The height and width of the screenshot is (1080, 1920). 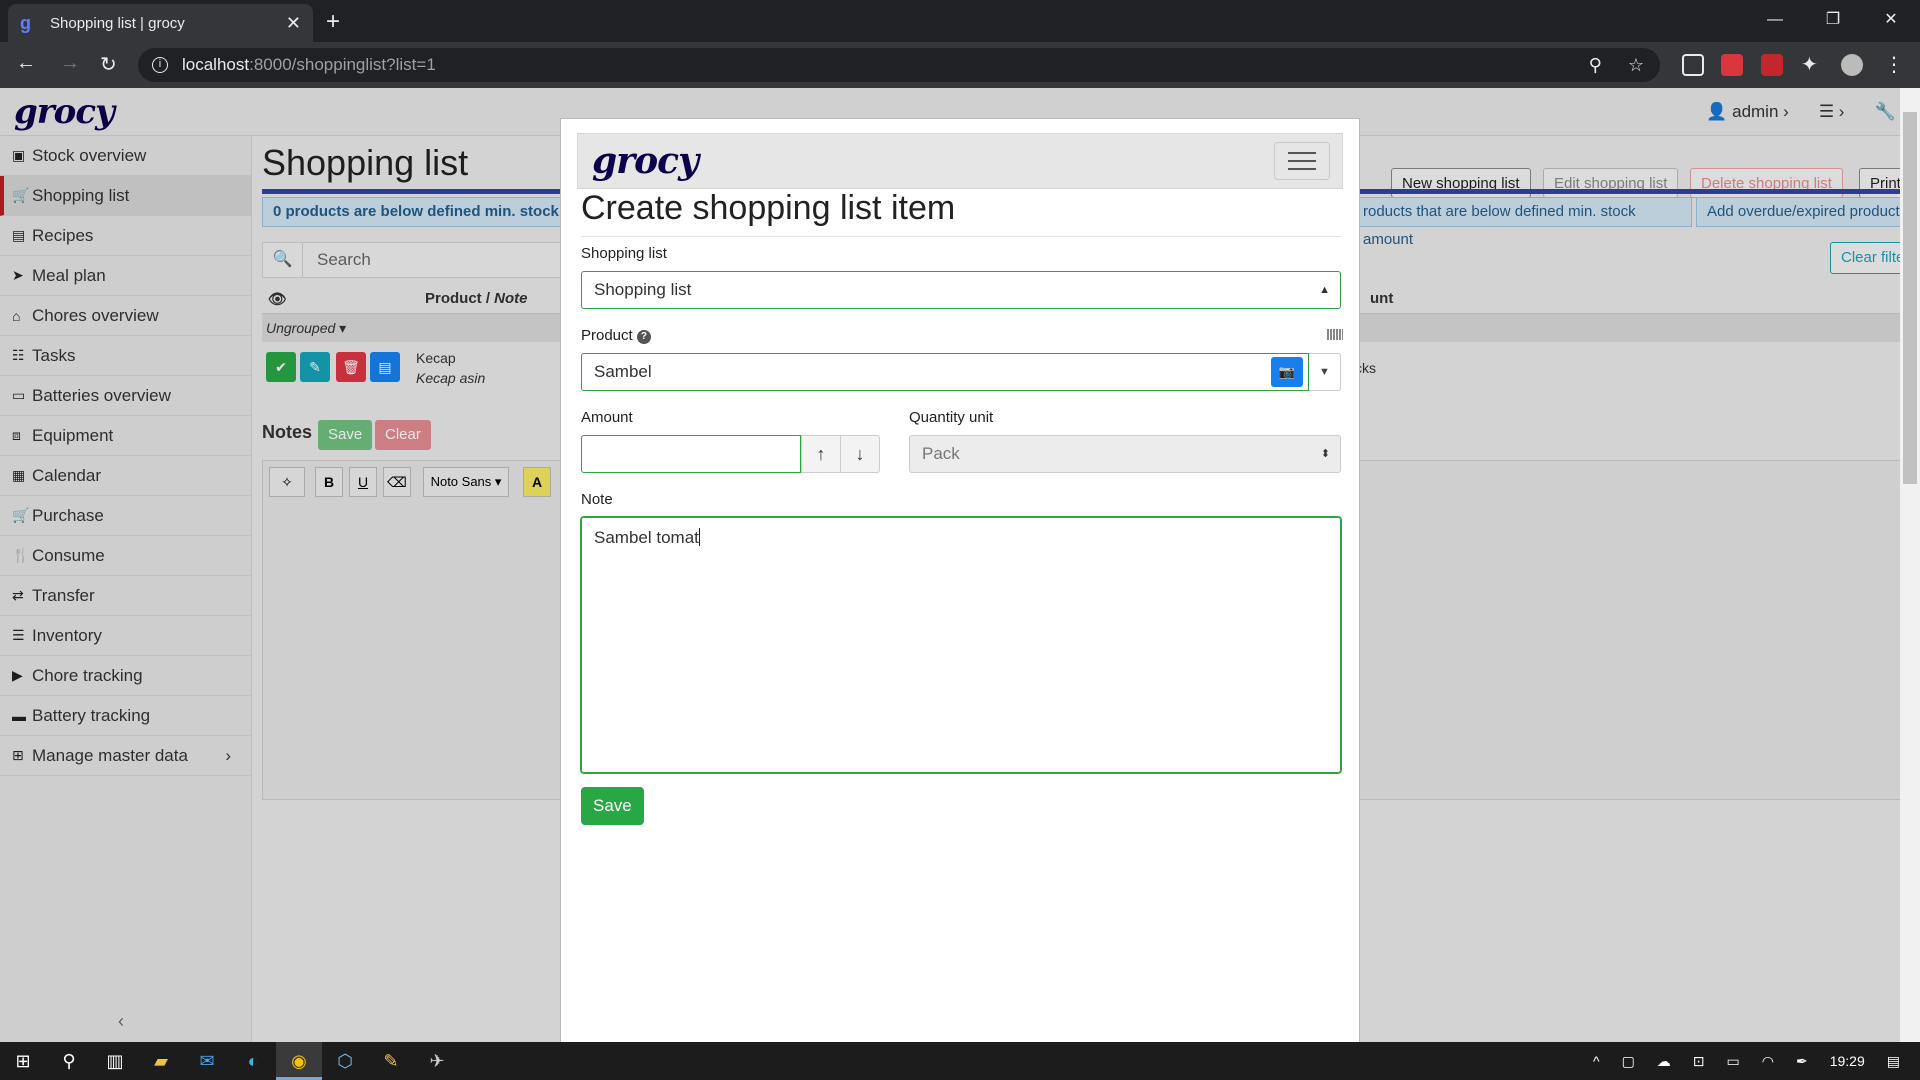 I want to click on increase-amount-icon: ↑, so click(x=821, y=454).